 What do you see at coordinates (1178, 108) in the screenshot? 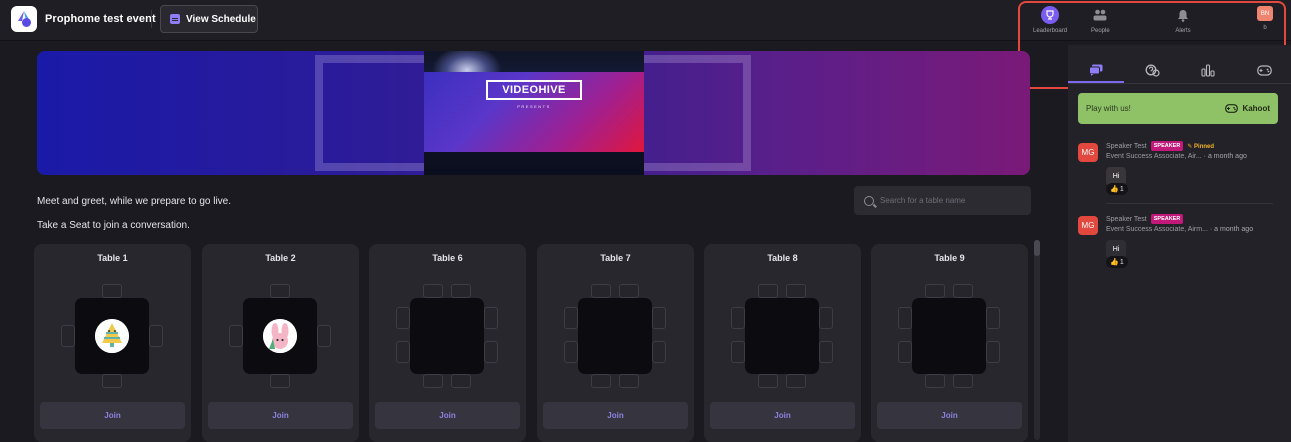
I see `kahoot-banner: Play with us! Kahoot` at bounding box center [1178, 108].